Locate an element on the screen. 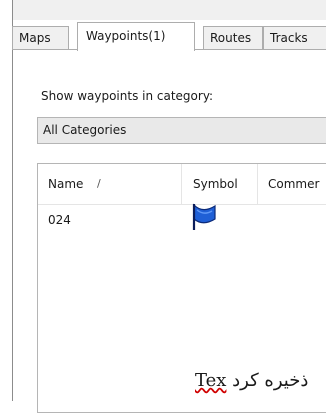  tab-tracks: Tracks is located at coordinates (294, 37).